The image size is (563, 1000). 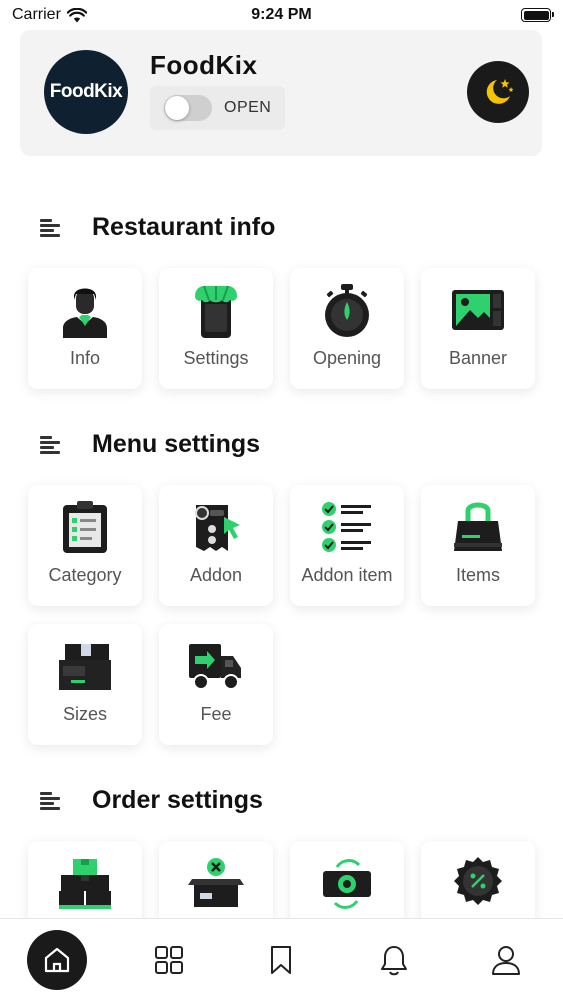 What do you see at coordinates (478, 883) in the screenshot?
I see `discount-badge-icon` at bounding box center [478, 883].